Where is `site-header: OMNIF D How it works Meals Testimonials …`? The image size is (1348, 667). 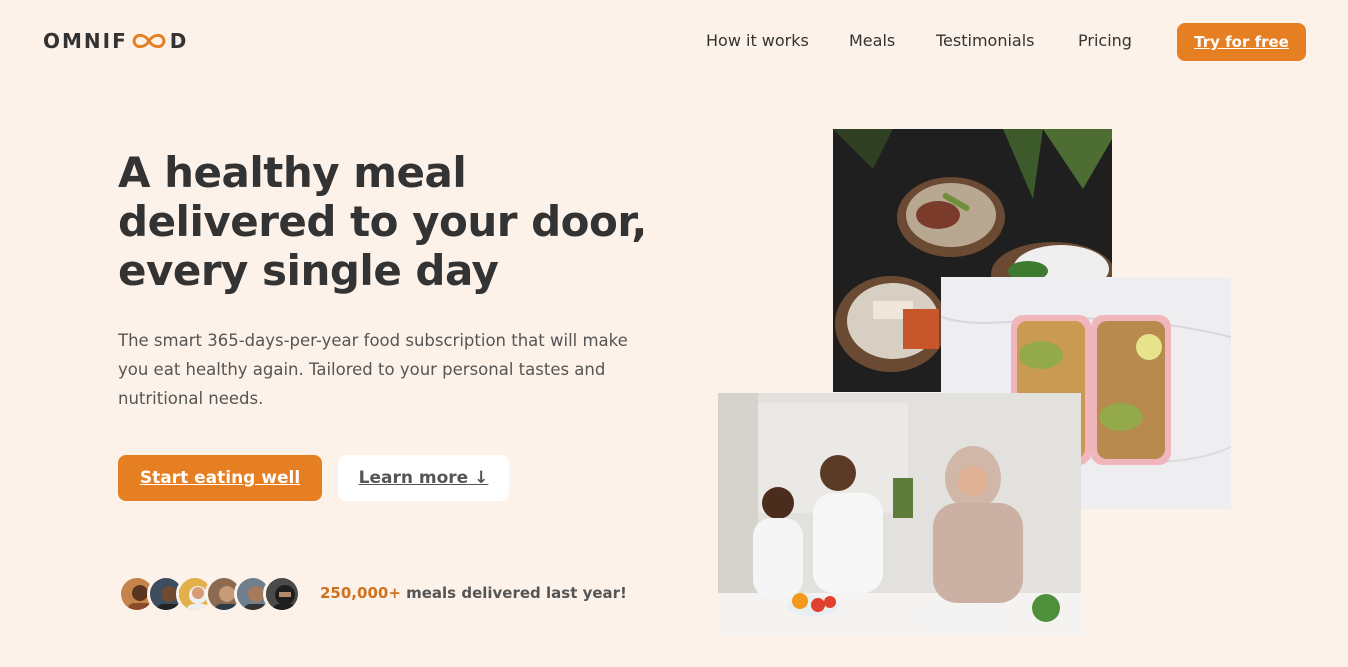
site-header: OMNIF D How it works Meals Testimonials … is located at coordinates (674, 42).